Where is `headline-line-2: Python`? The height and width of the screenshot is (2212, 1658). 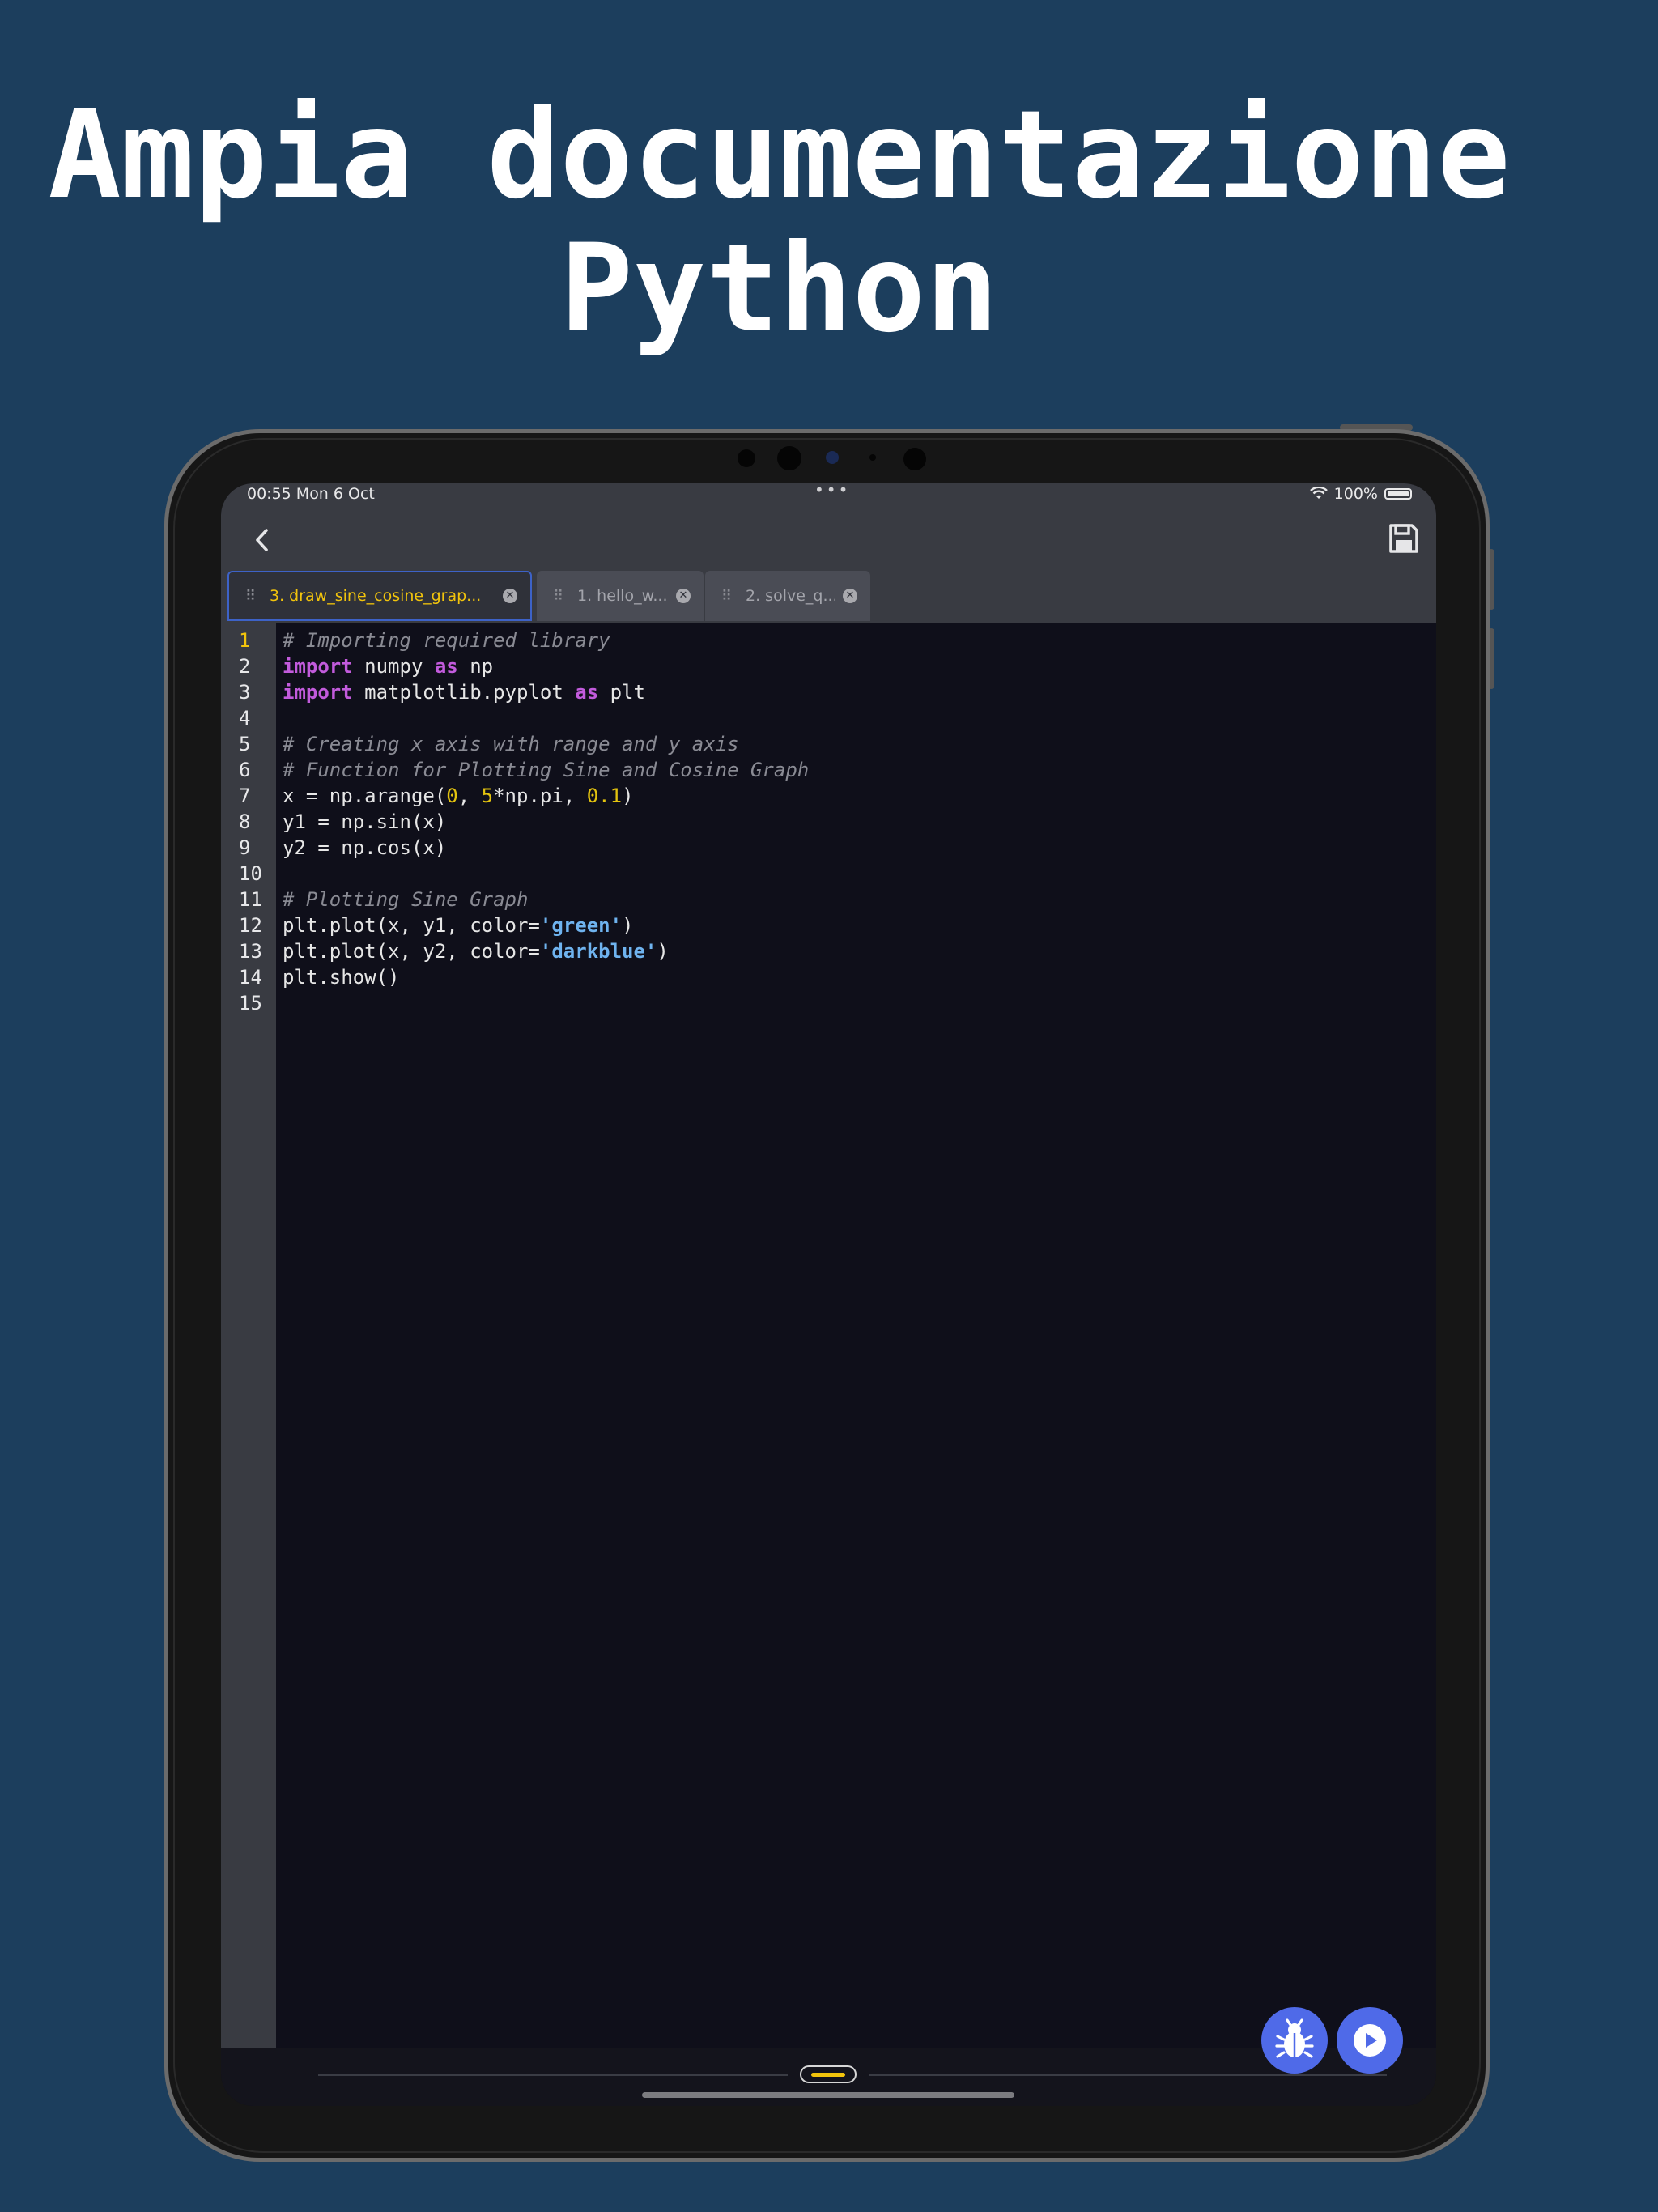 headline-line-2: Python is located at coordinates (779, 289).